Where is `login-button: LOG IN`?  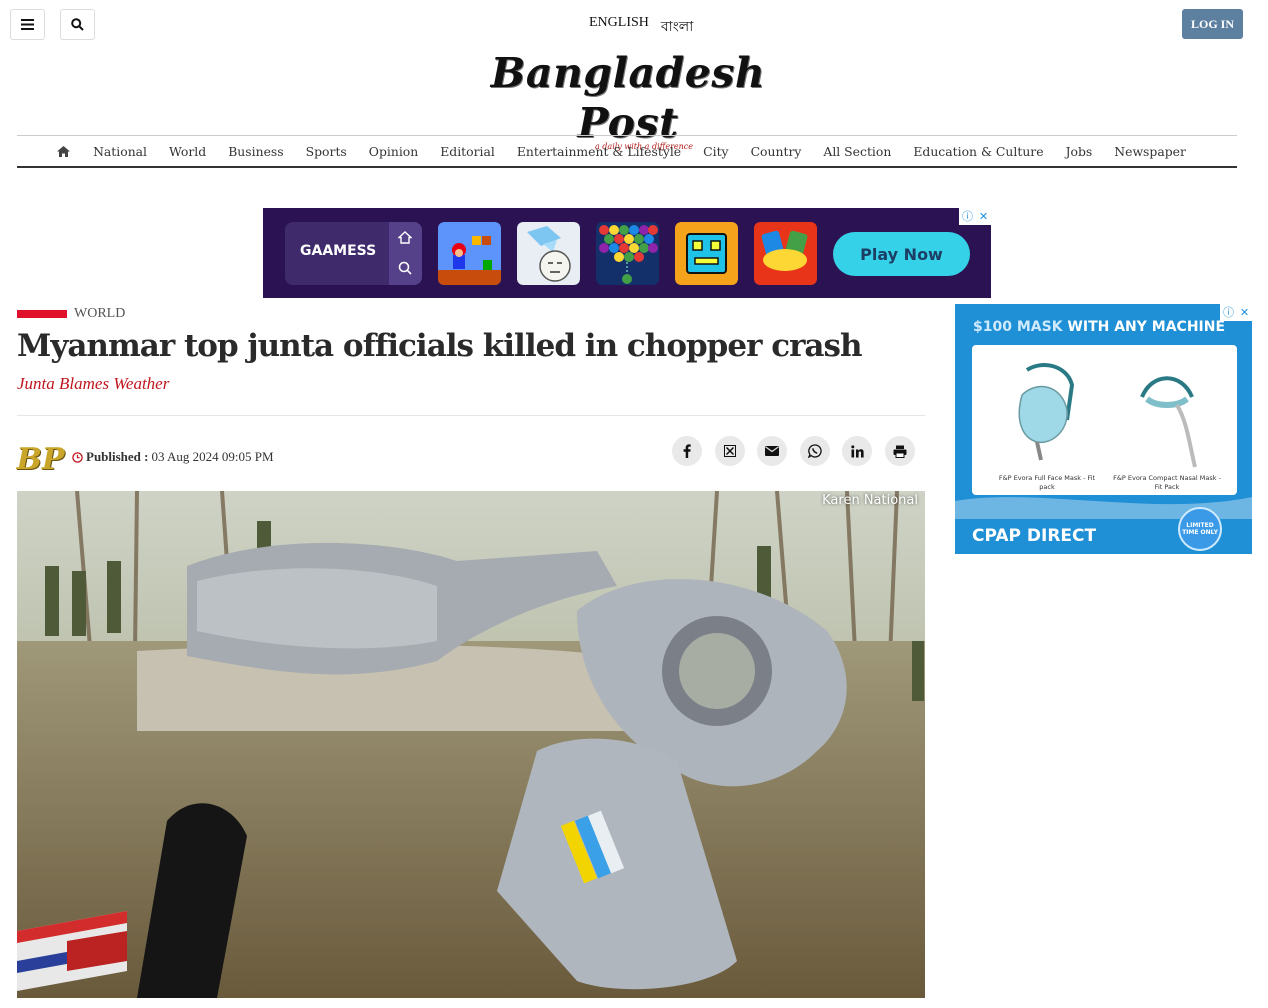
login-button: LOG IN is located at coordinates (1212, 24).